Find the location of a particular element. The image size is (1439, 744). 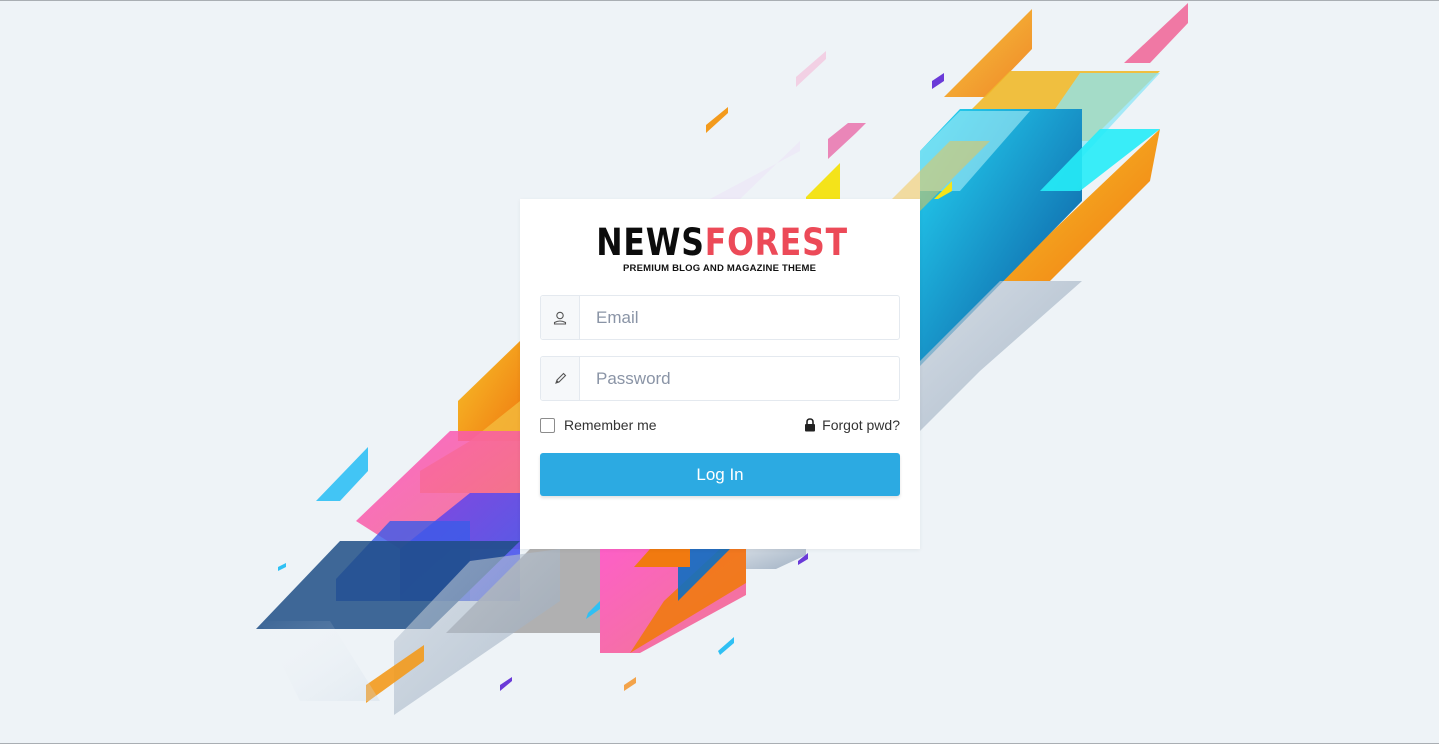

user-icon is located at coordinates (560, 317).